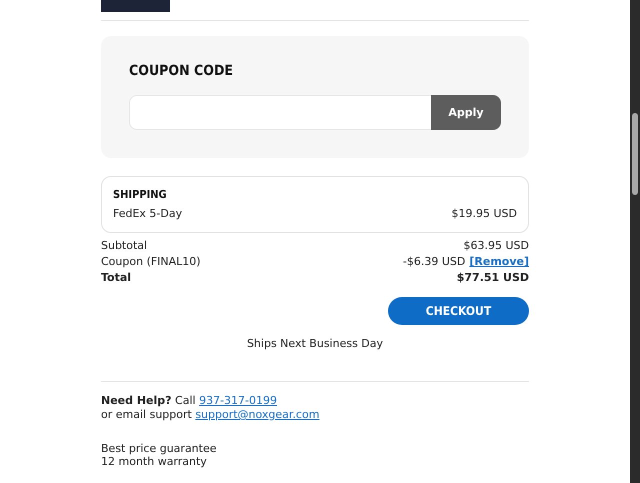 The width and height of the screenshot is (640, 483). What do you see at coordinates (116, 277) in the screenshot?
I see `summary-label: Total` at bounding box center [116, 277].